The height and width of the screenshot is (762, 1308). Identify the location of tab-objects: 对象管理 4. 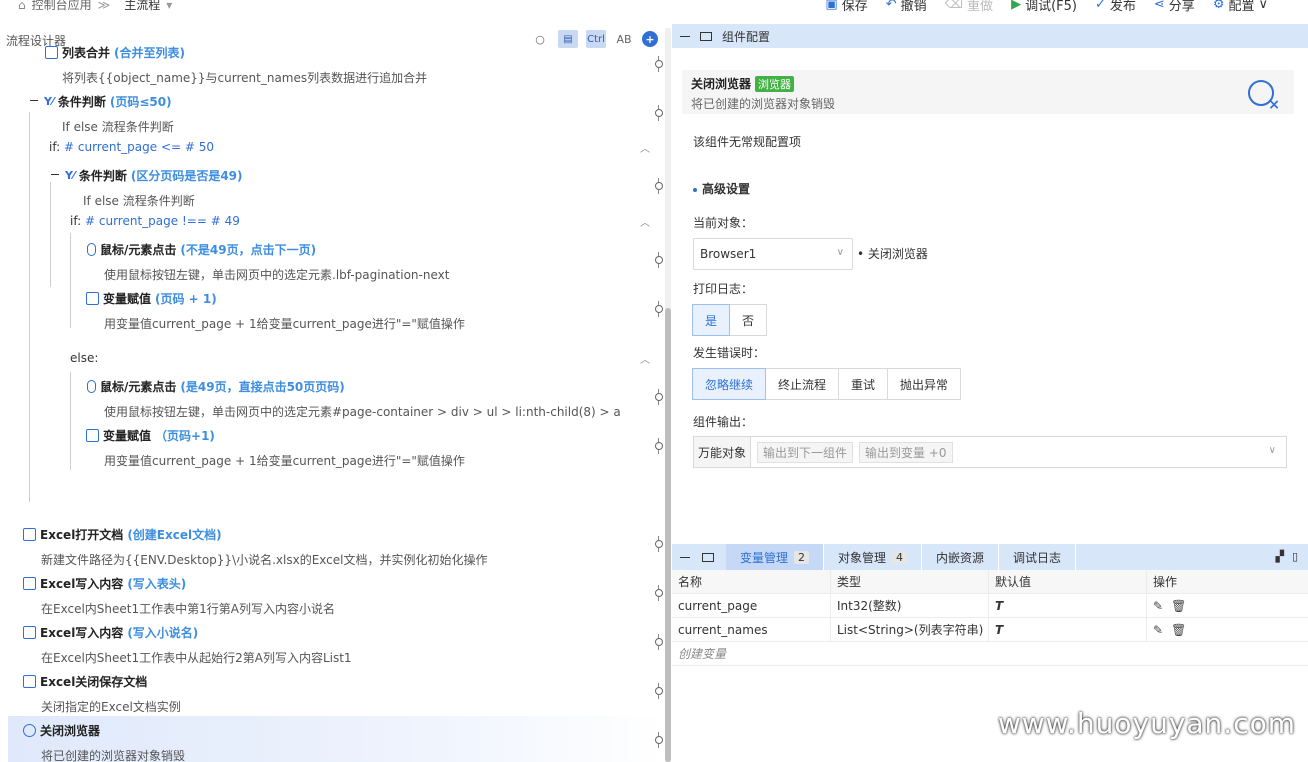
(873, 557).